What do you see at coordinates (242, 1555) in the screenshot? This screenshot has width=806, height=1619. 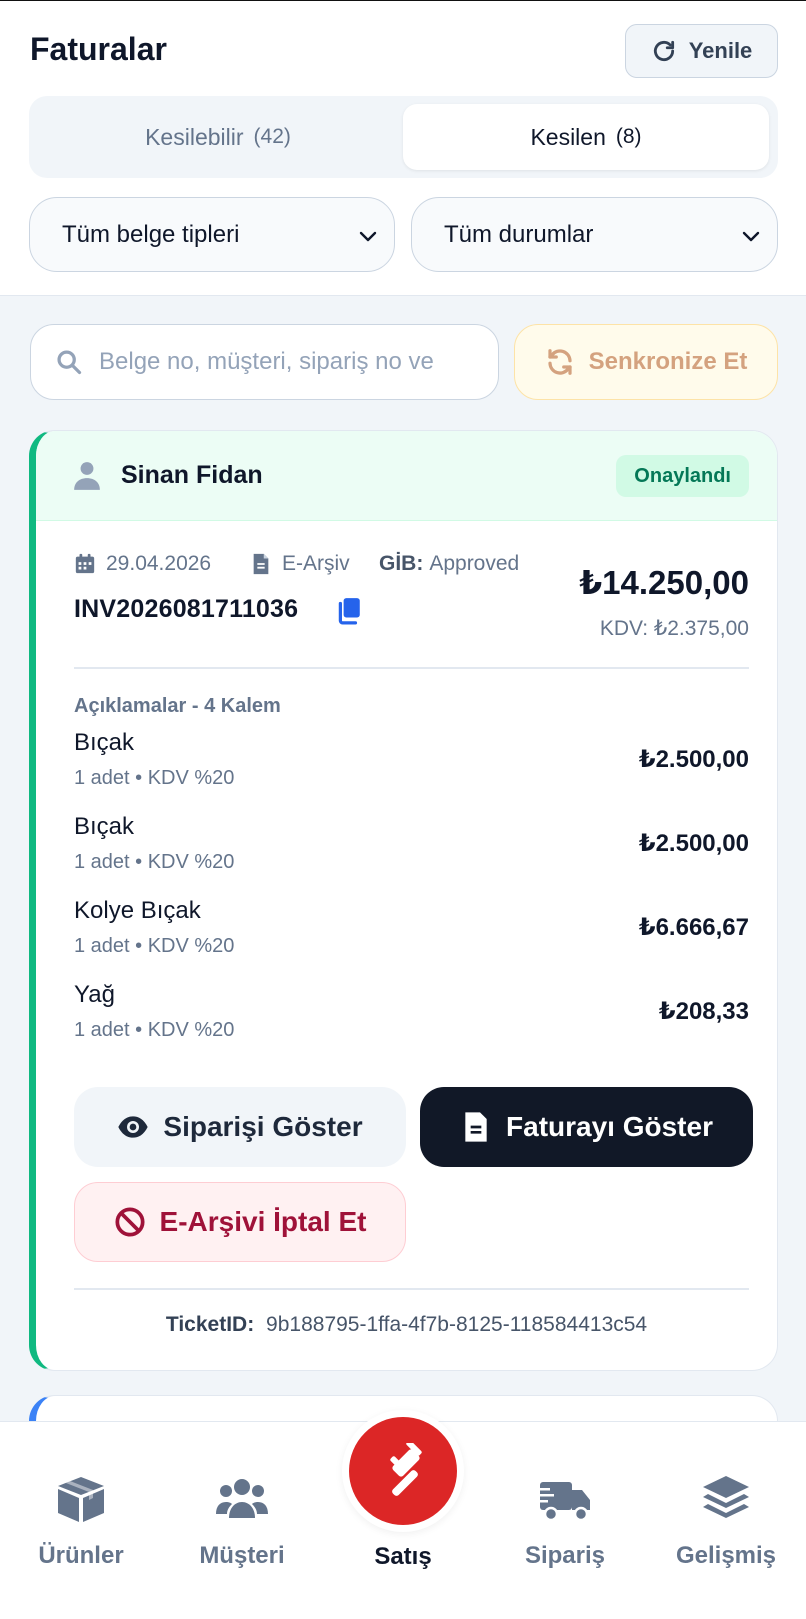 I see `nav-label: Müşteri` at bounding box center [242, 1555].